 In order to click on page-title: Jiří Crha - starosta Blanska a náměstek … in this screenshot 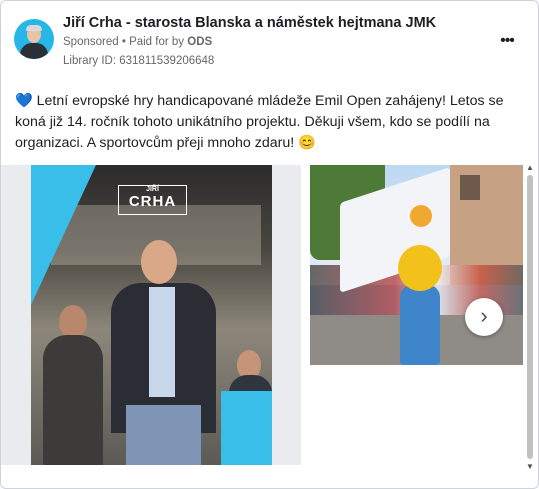, I will do `click(249, 23)`.